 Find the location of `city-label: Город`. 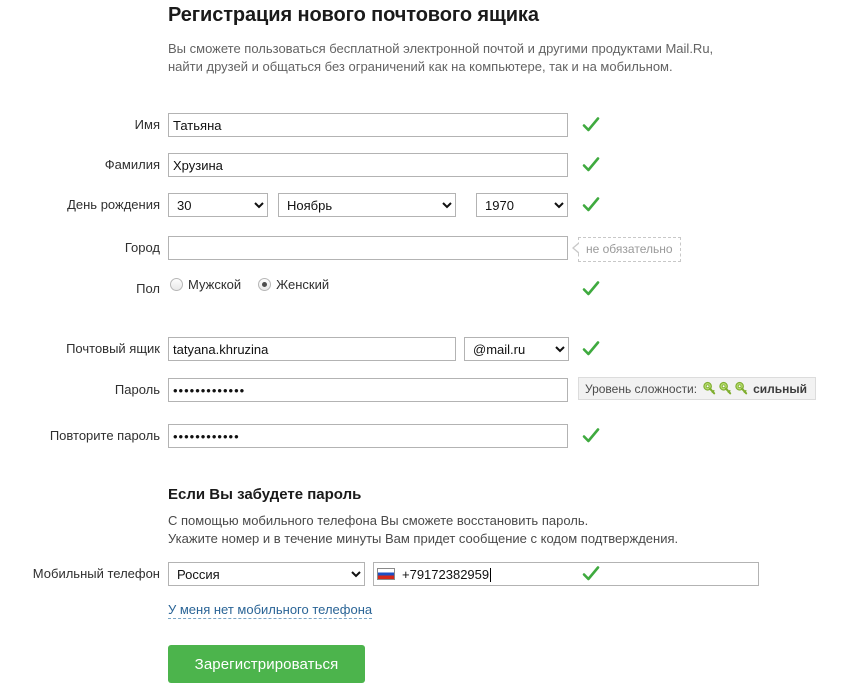

city-label: Город is located at coordinates (142, 247).